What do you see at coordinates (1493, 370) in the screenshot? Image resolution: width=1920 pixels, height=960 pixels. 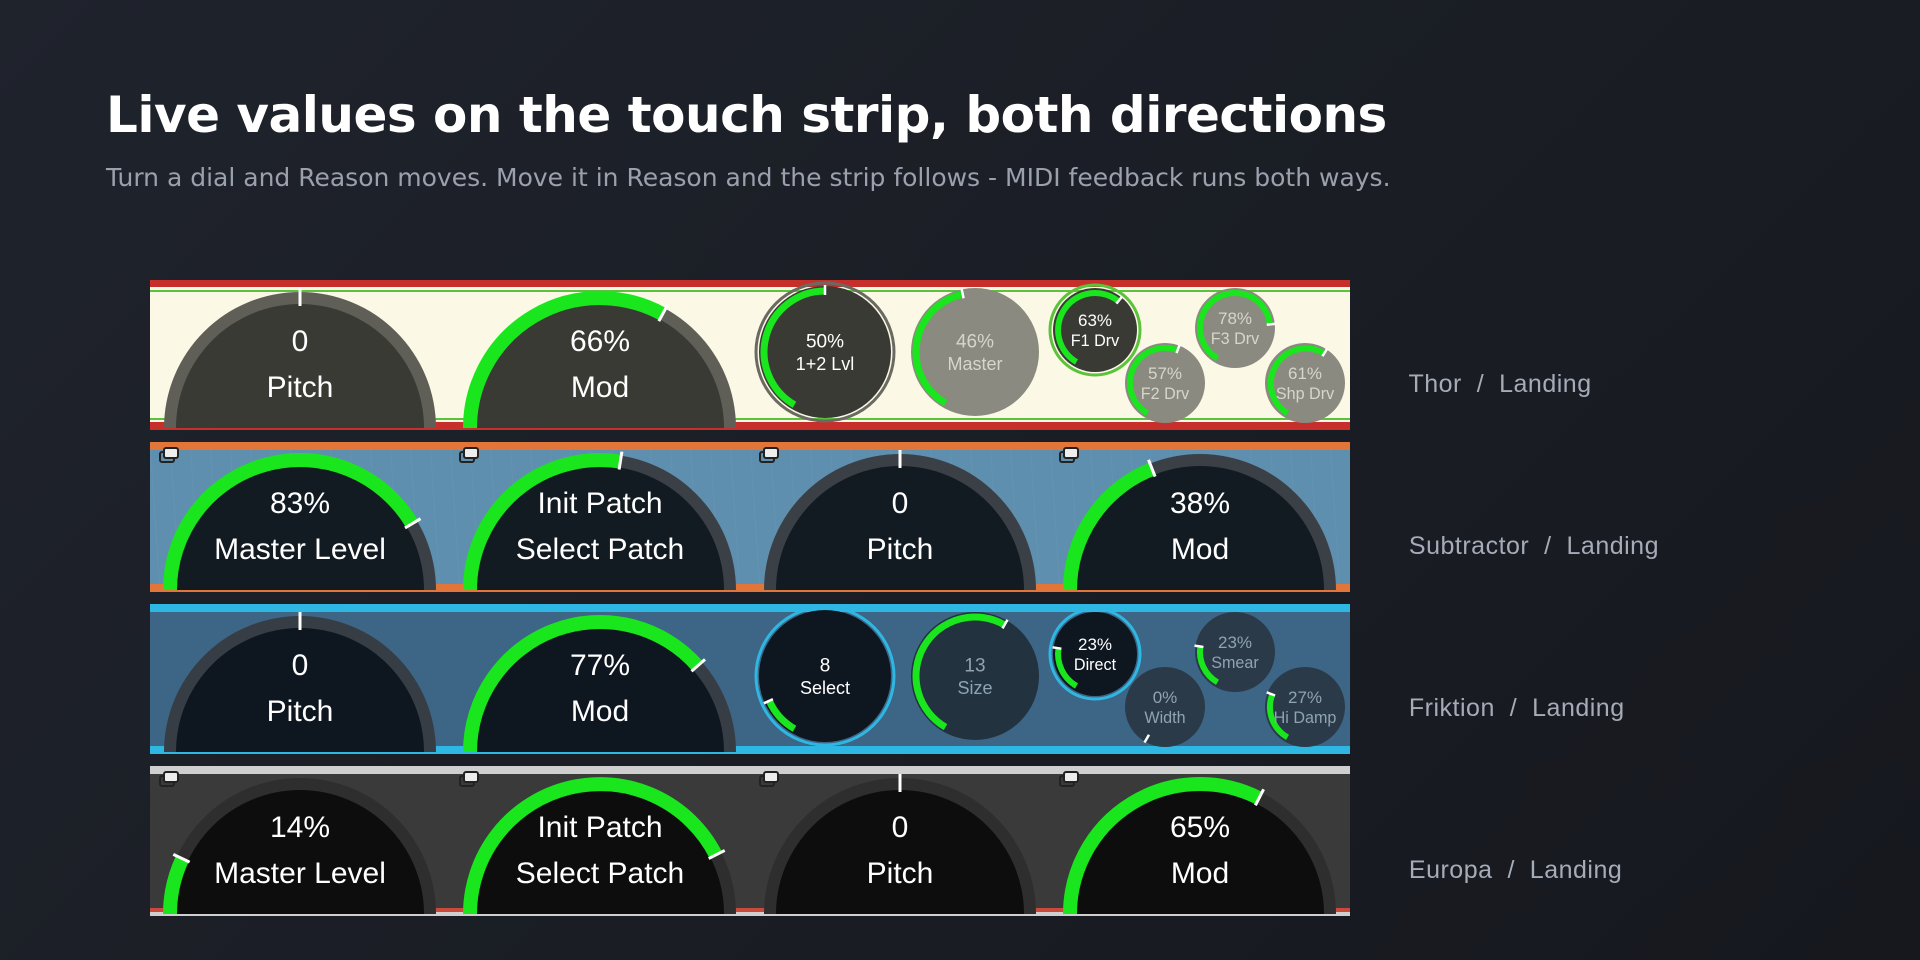 I see `strip-label-thor: Thor / Landing` at bounding box center [1493, 370].